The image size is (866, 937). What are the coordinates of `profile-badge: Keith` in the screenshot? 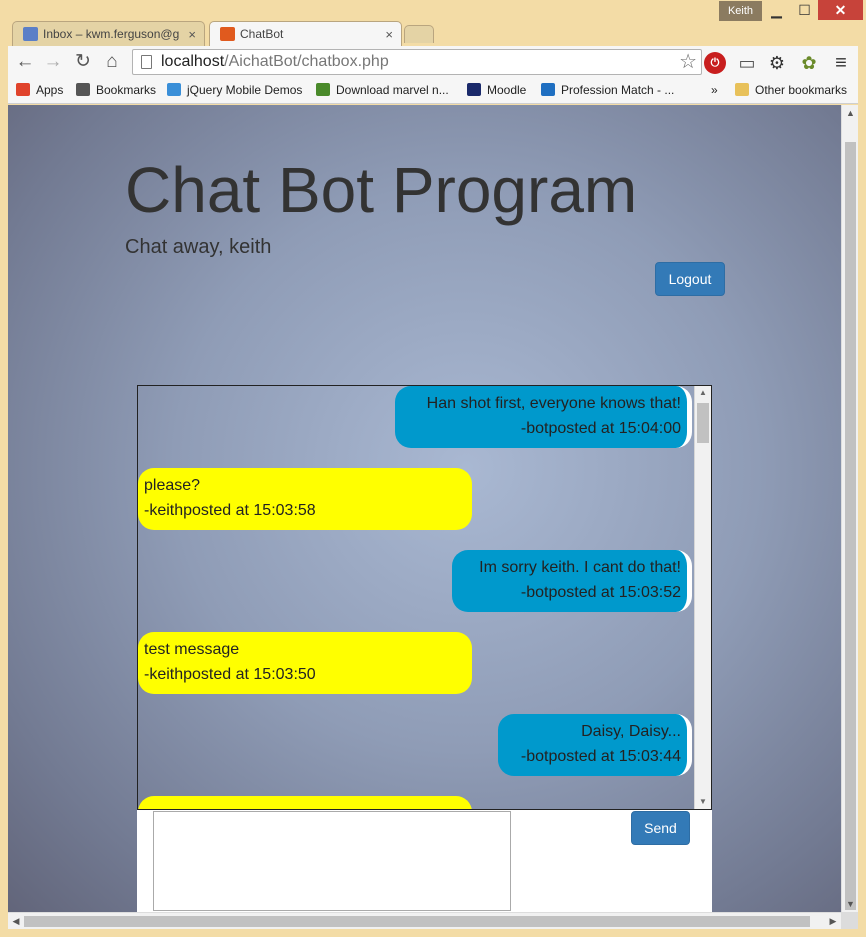 It's located at (740, 11).